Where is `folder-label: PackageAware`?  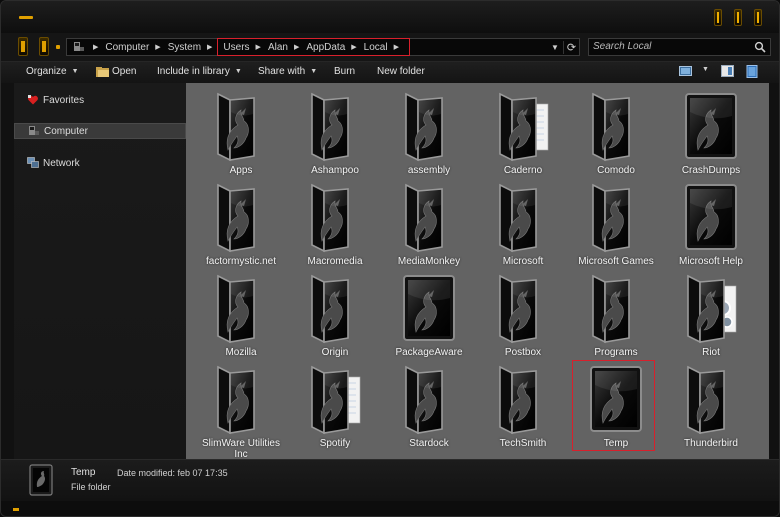 folder-label: PackageAware is located at coordinates (429, 352).